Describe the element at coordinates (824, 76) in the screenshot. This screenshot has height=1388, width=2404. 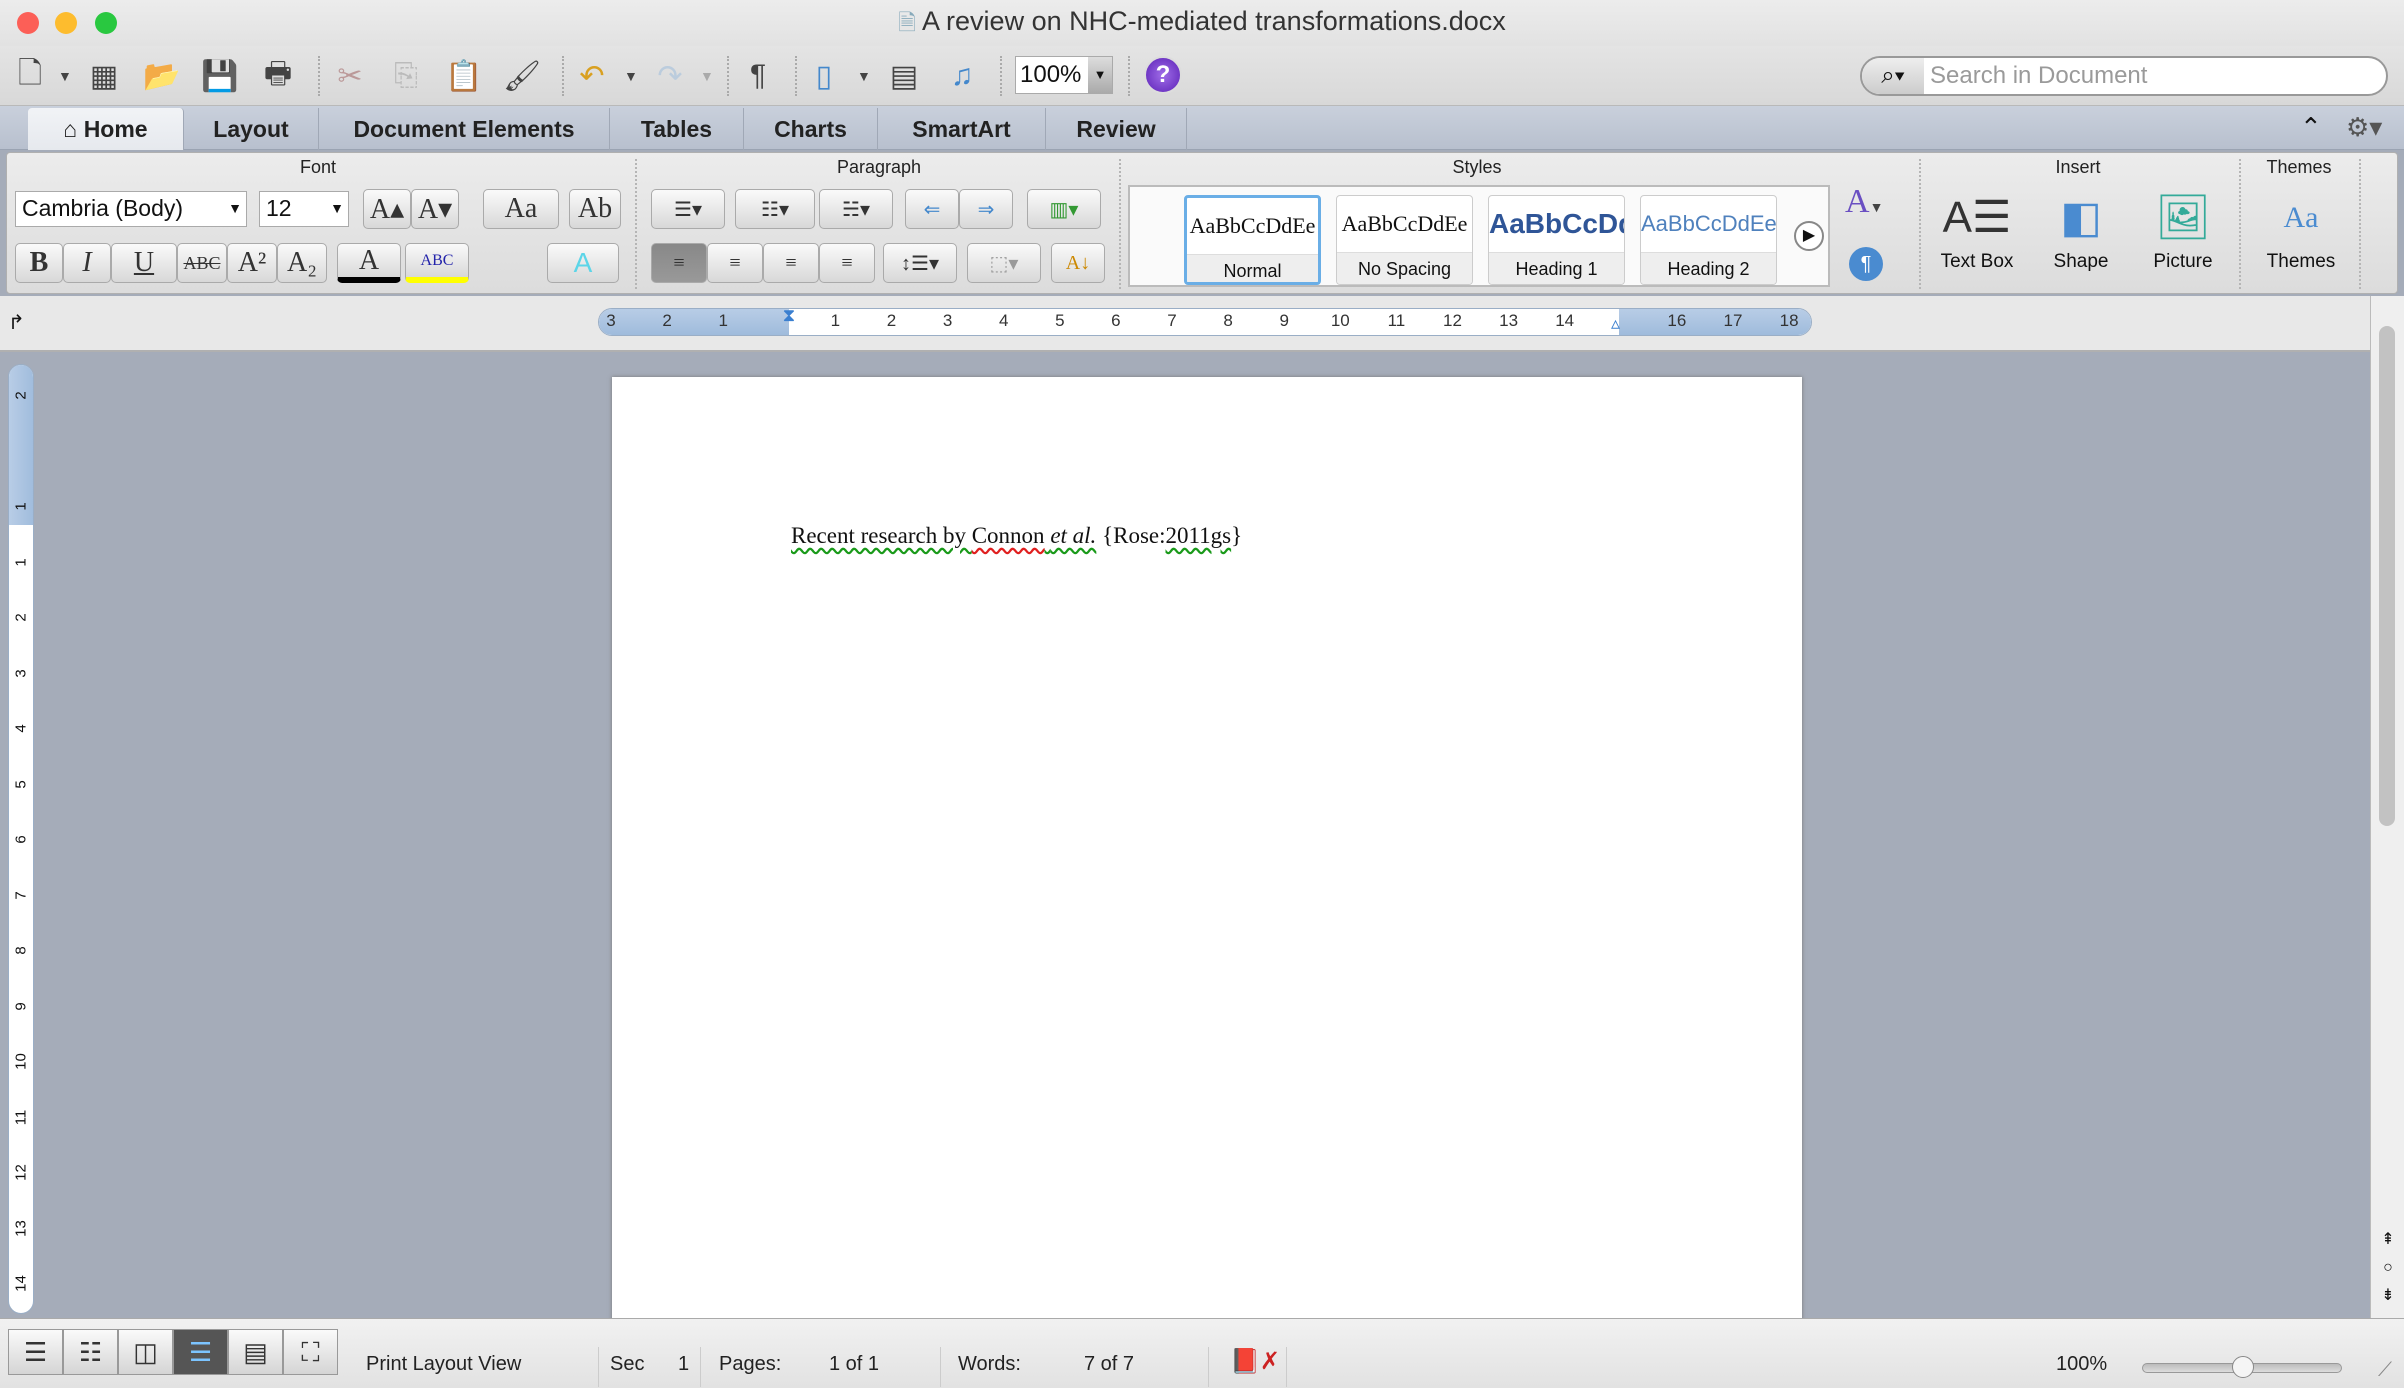
I see `sidebar-icon: ▯` at that location.